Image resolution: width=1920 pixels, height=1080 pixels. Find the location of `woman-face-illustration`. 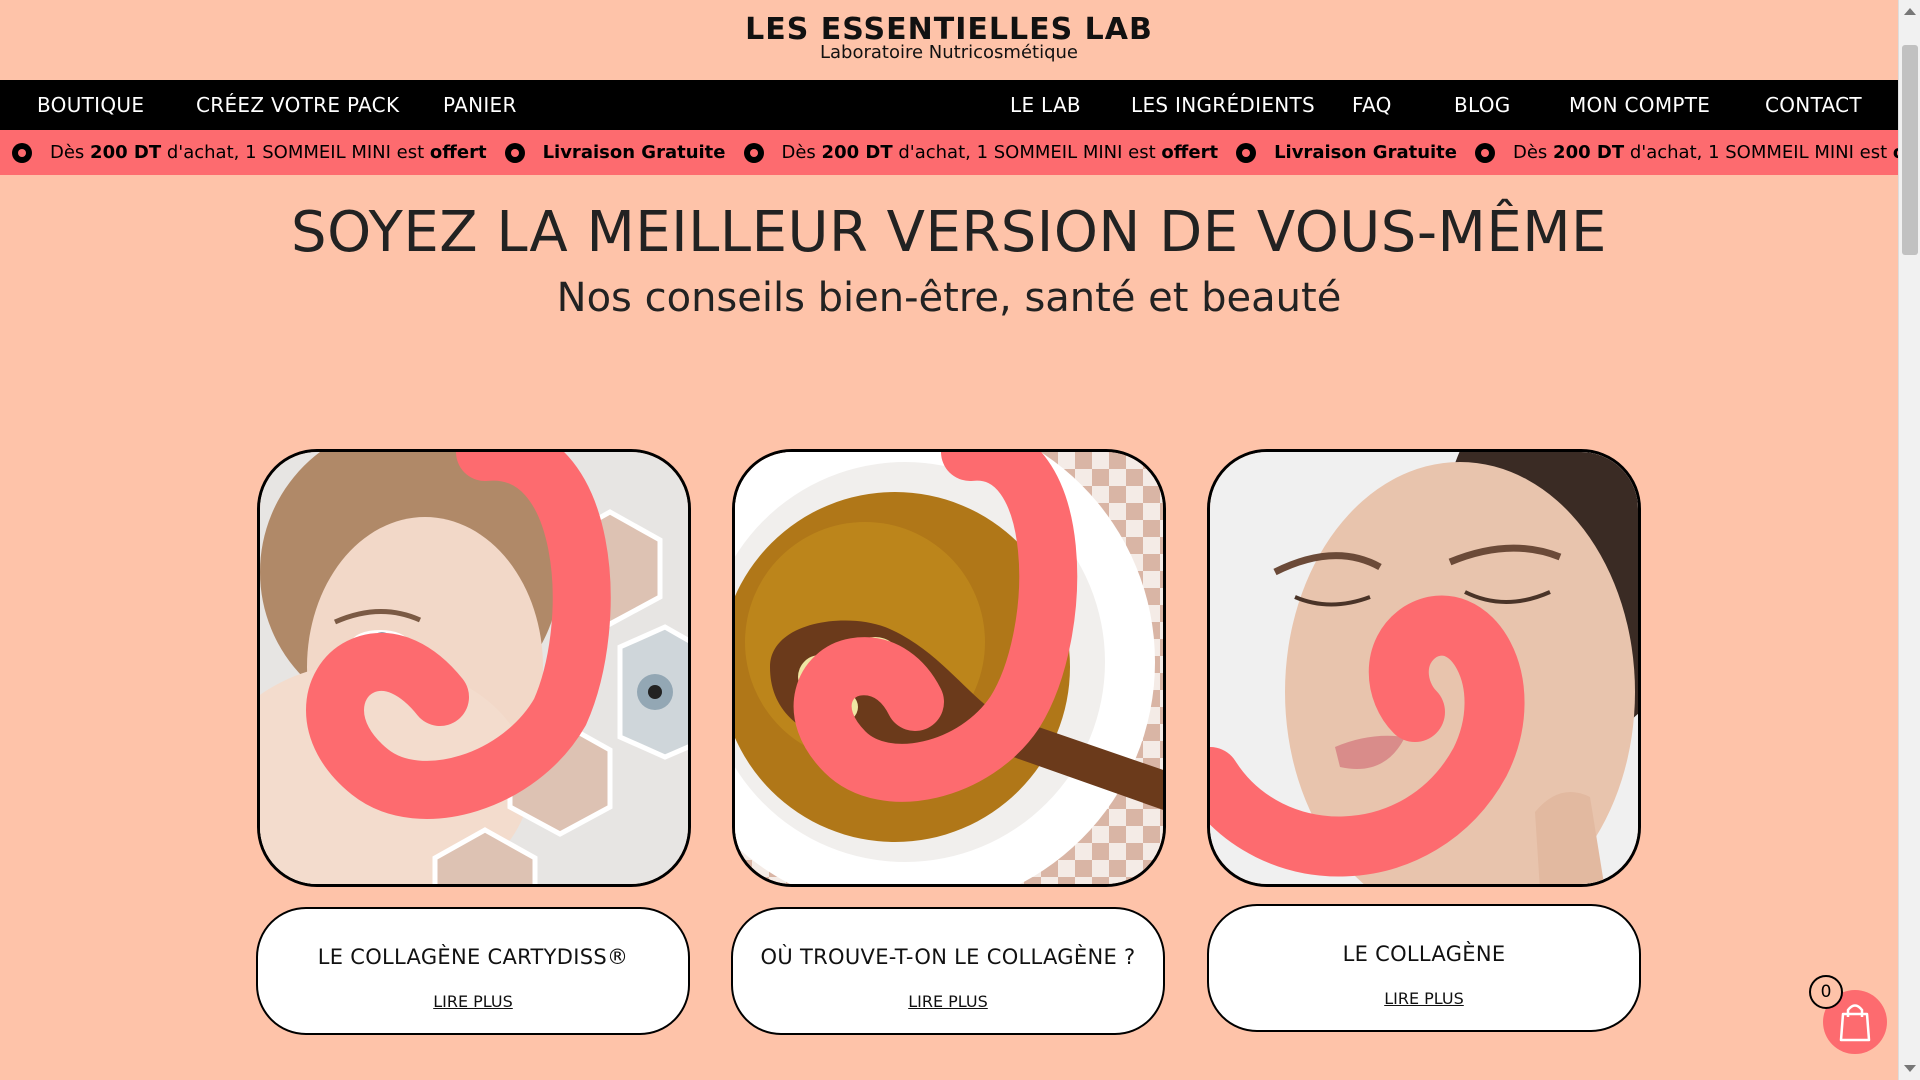

woman-face-illustration is located at coordinates (1424, 668).